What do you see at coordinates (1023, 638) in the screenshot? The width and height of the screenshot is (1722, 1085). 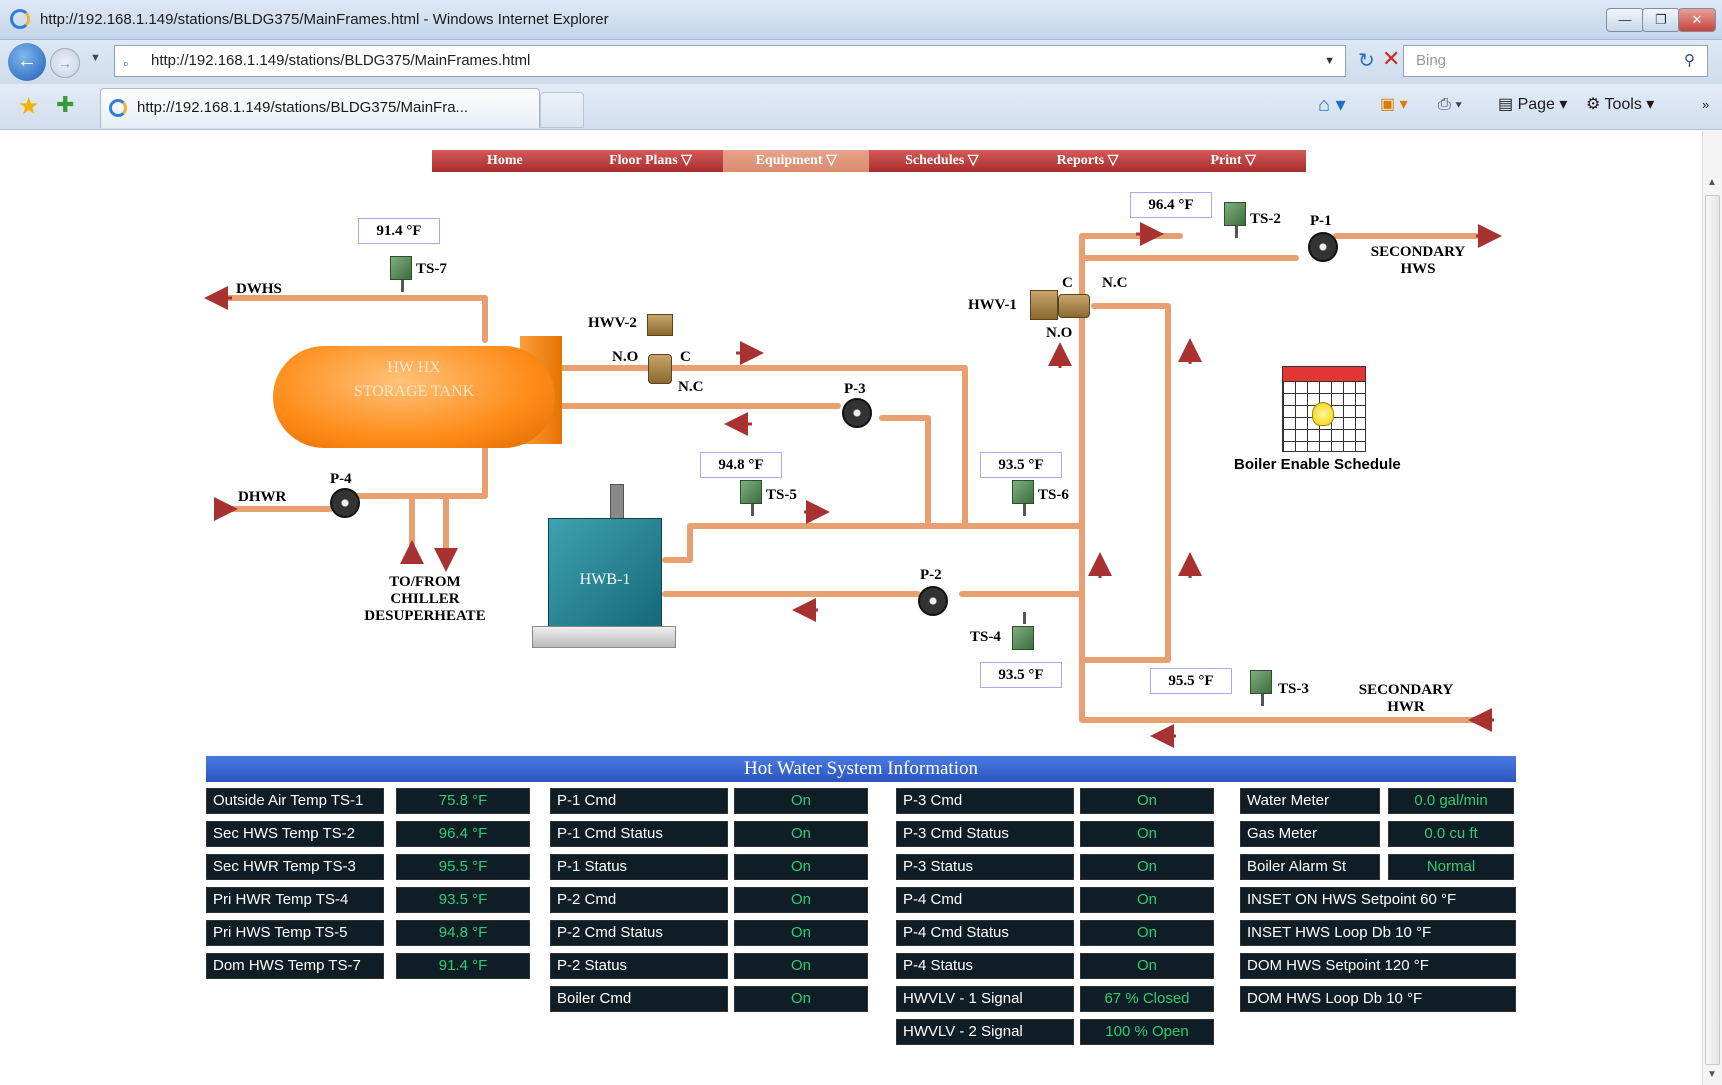 I see `sensor-ts4-icon` at bounding box center [1023, 638].